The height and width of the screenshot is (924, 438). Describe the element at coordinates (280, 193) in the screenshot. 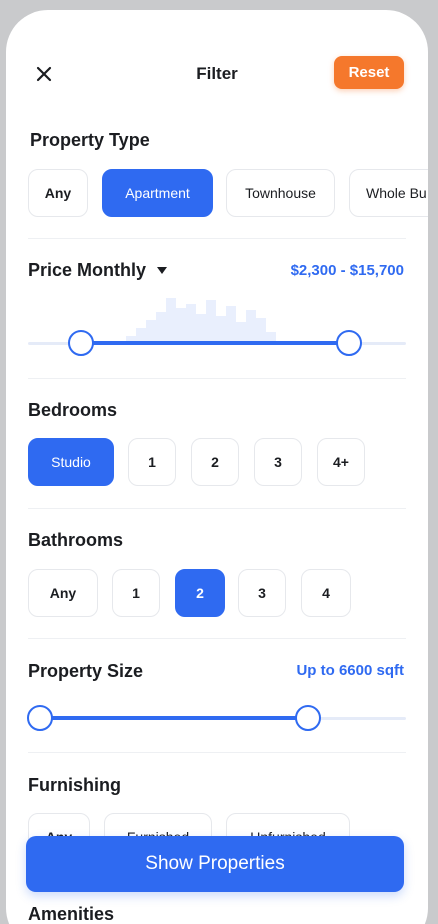

I see `property-type-townhouse: Townhouse` at that location.